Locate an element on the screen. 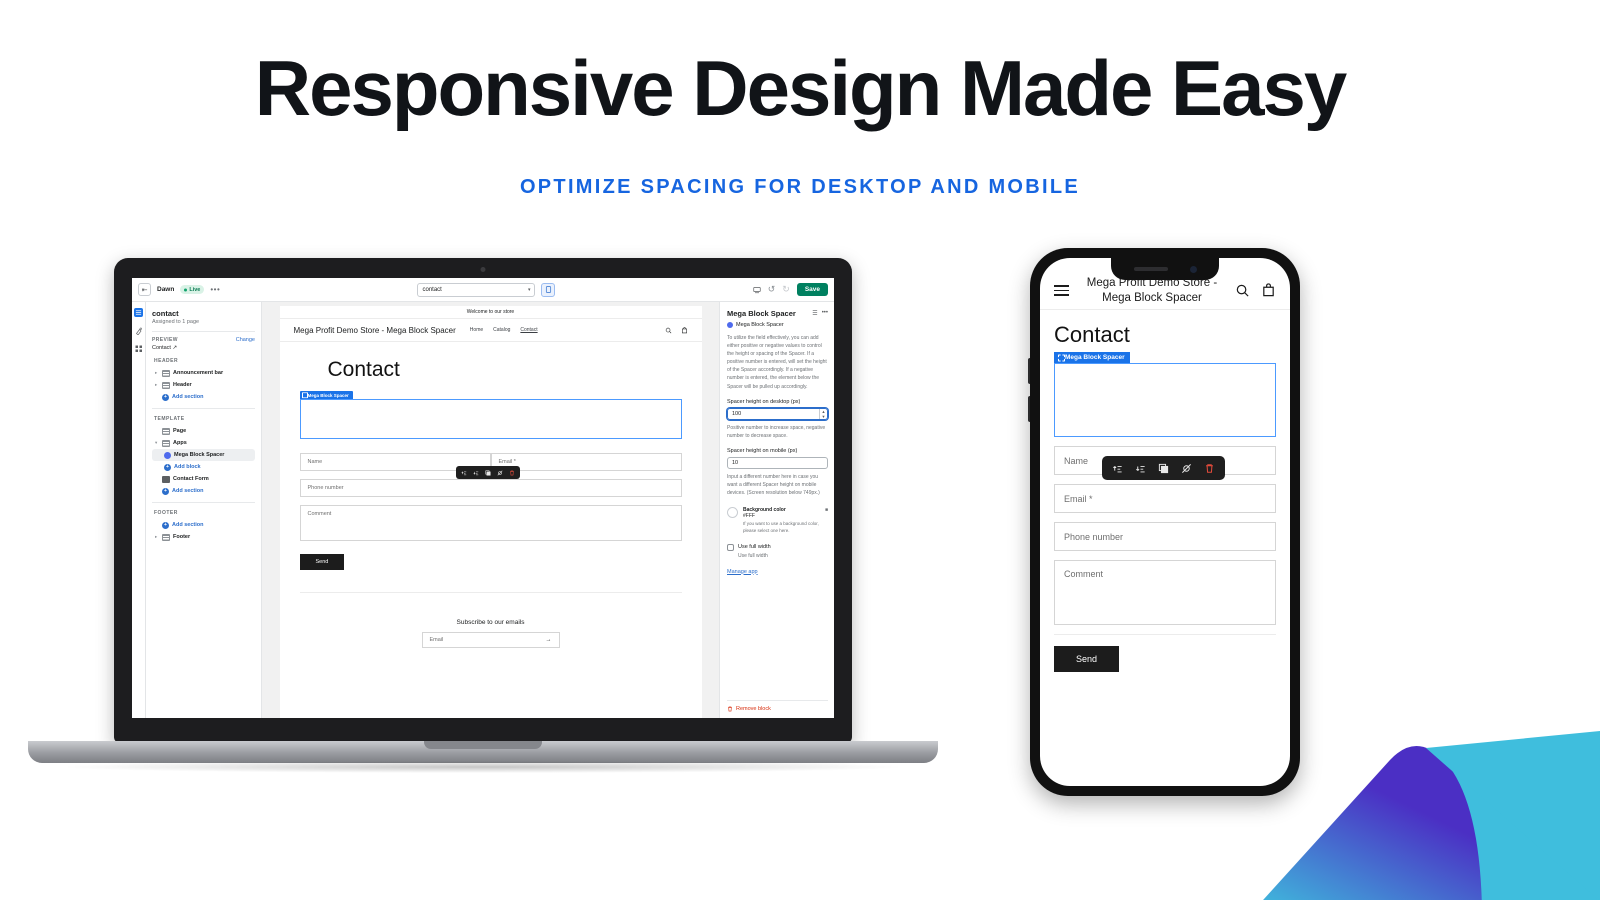 The image size is (1600, 900). page-title: Responsive Design Made Easy is located at coordinates (800, 88).